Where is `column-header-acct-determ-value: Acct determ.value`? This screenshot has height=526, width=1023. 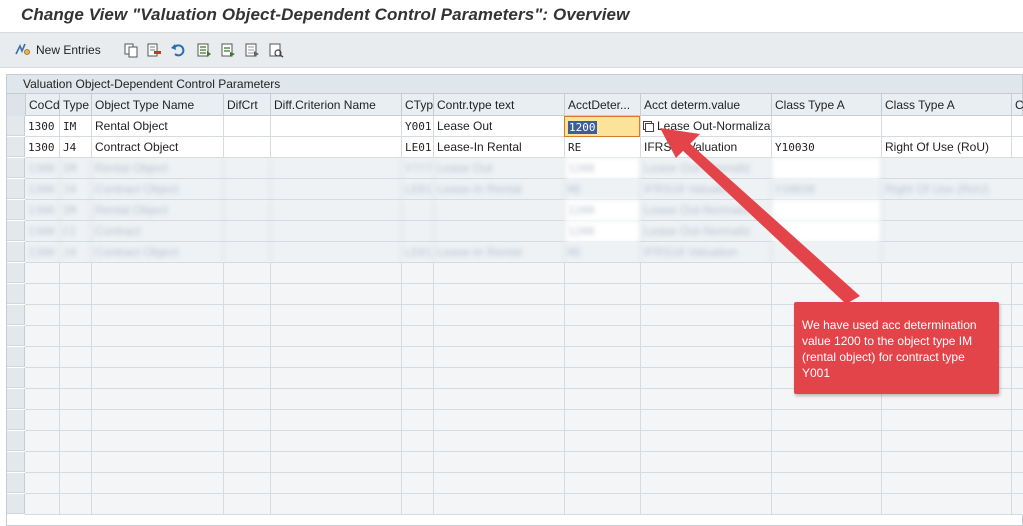
column-header-acct-determ-value: Acct determ.value is located at coordinates (705, 105).